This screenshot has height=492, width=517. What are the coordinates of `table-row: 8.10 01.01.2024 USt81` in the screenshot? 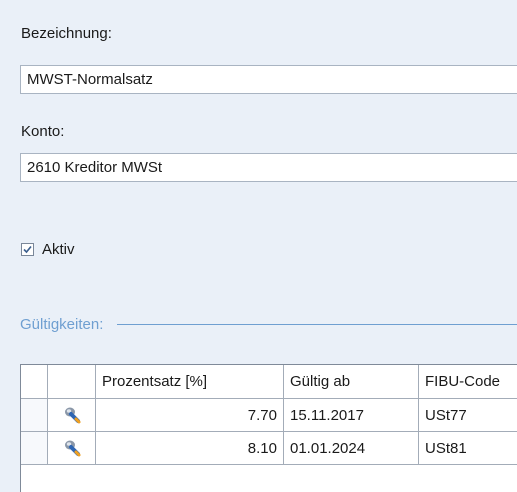 It's located at (269, 448).